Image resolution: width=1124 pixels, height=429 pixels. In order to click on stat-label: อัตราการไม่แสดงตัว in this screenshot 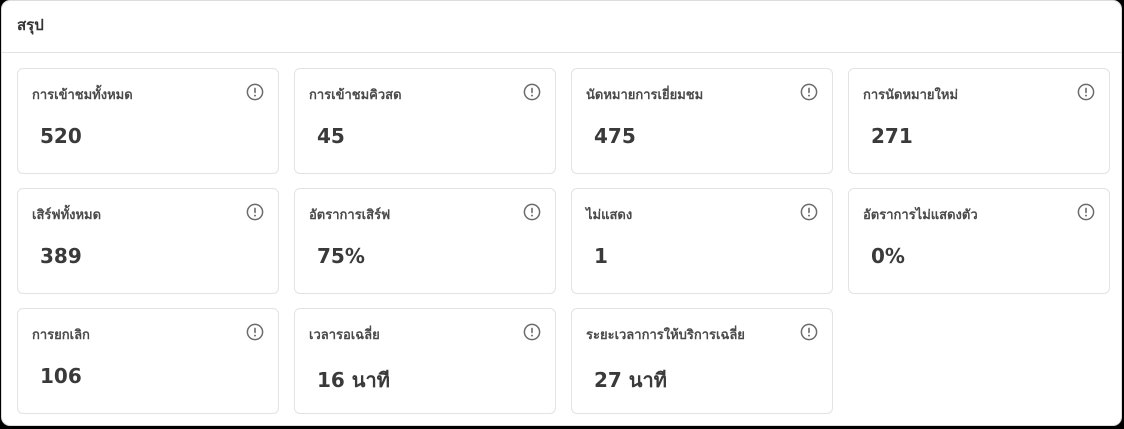, I will do `click(920, 215)`.